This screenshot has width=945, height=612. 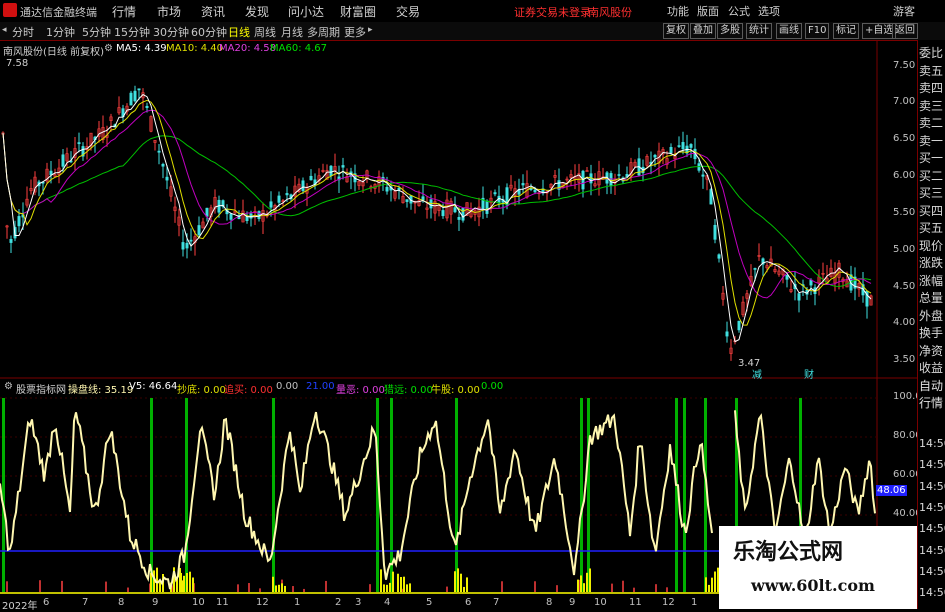 What do you see at coordinates (370, 30) in the screenshot?
I see `chevron-right-icon: ▸` at bounding box center [370, 30].